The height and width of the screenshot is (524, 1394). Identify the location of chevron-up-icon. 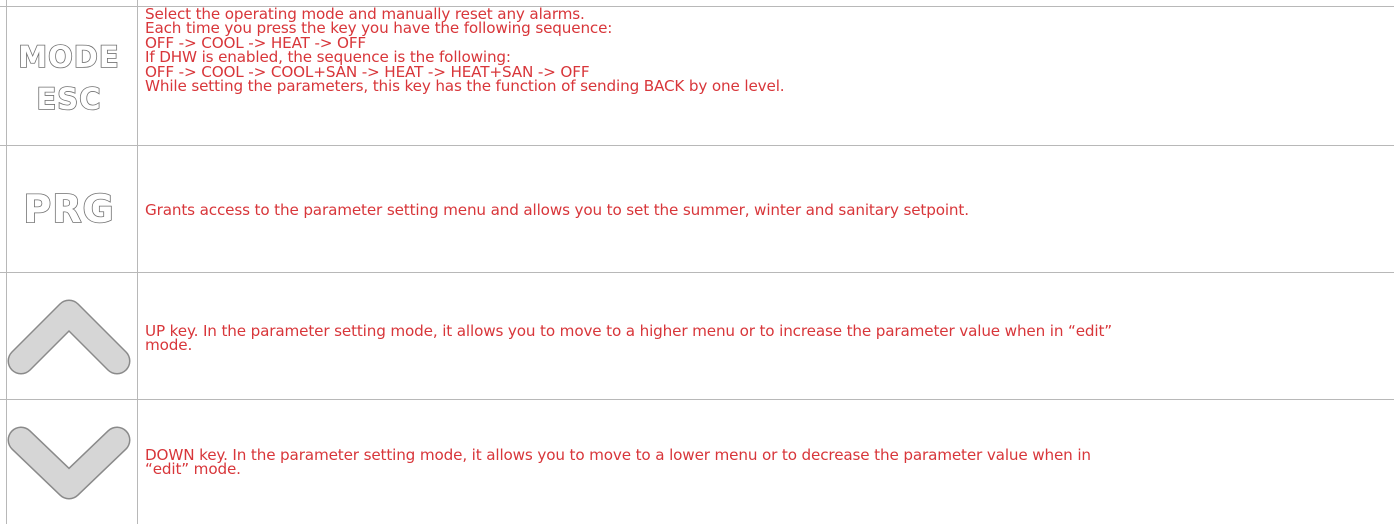
(68, 337).